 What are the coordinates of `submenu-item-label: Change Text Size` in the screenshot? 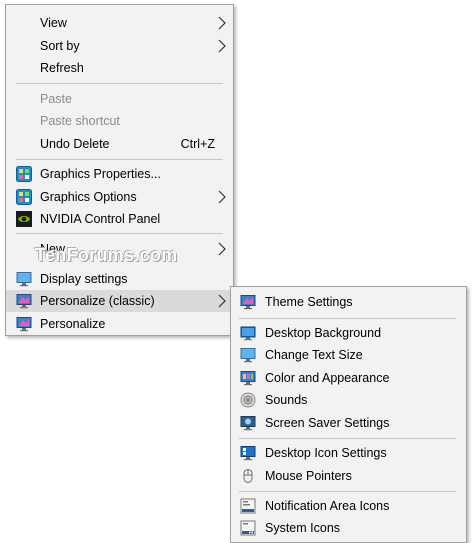 It's located at (314, 355).